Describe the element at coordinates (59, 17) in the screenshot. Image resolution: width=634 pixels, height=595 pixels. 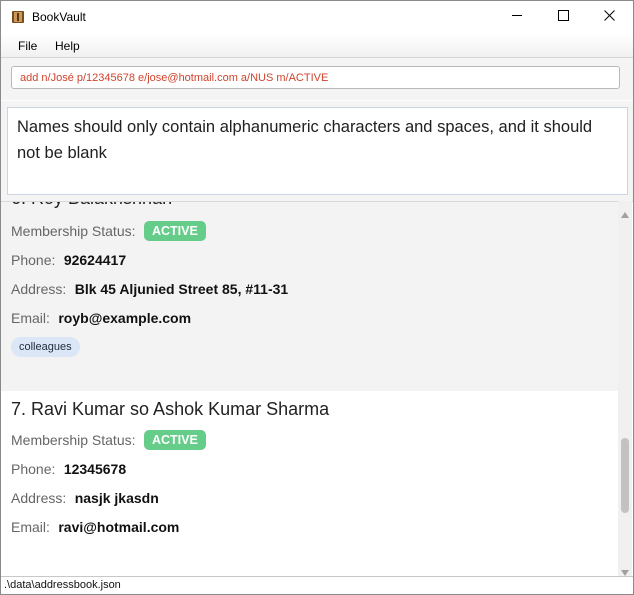
I see `window-title: BookVault` at that location.